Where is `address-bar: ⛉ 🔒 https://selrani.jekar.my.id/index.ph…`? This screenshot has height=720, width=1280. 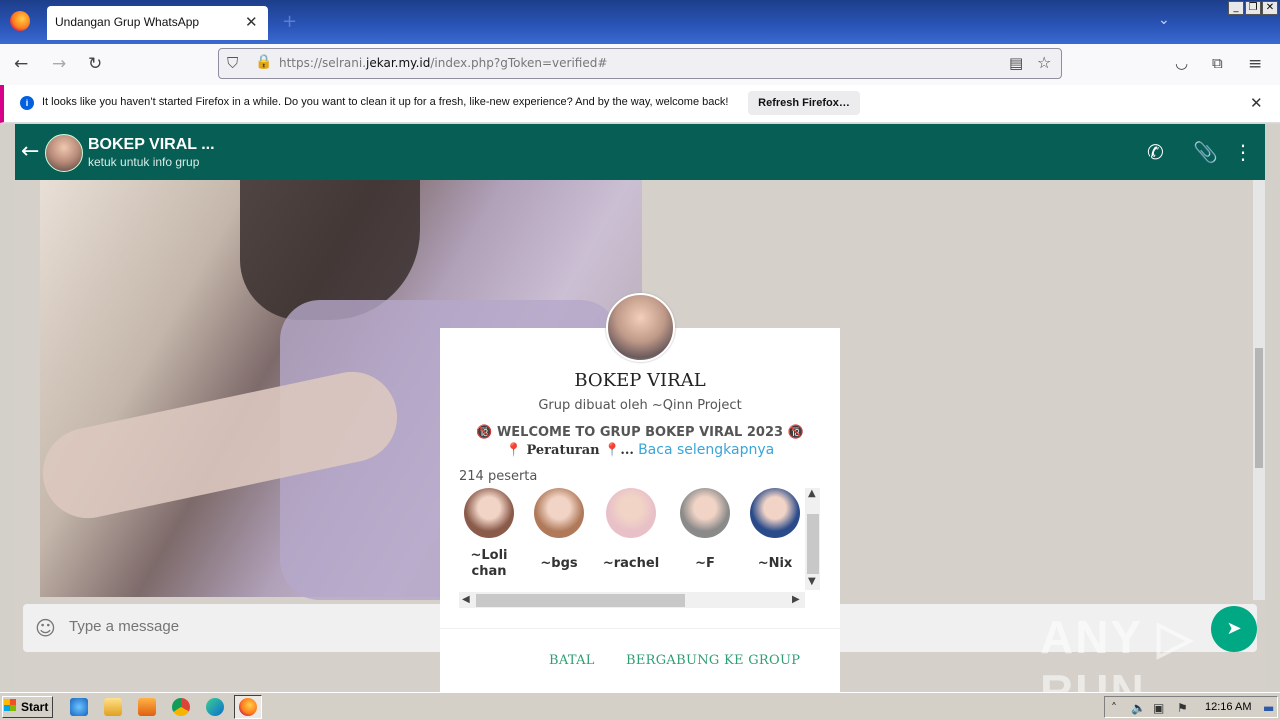
address-bar: ⛉ 🔒 https://selrani.jekar.my.id/index.ph… is located at coordinates (640, 63).